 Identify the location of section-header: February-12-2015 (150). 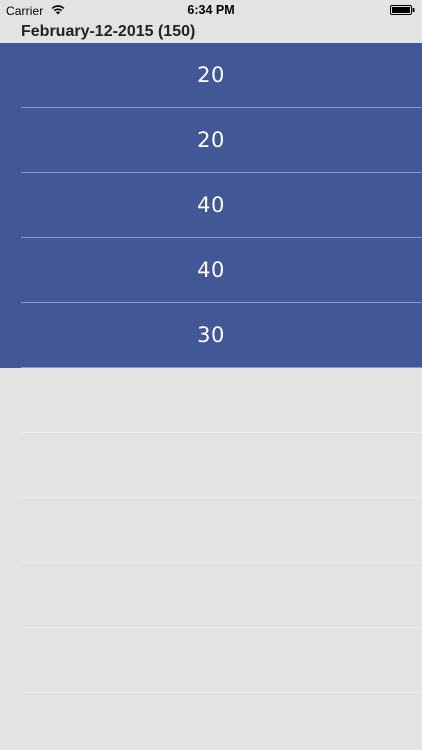
(211, 33).